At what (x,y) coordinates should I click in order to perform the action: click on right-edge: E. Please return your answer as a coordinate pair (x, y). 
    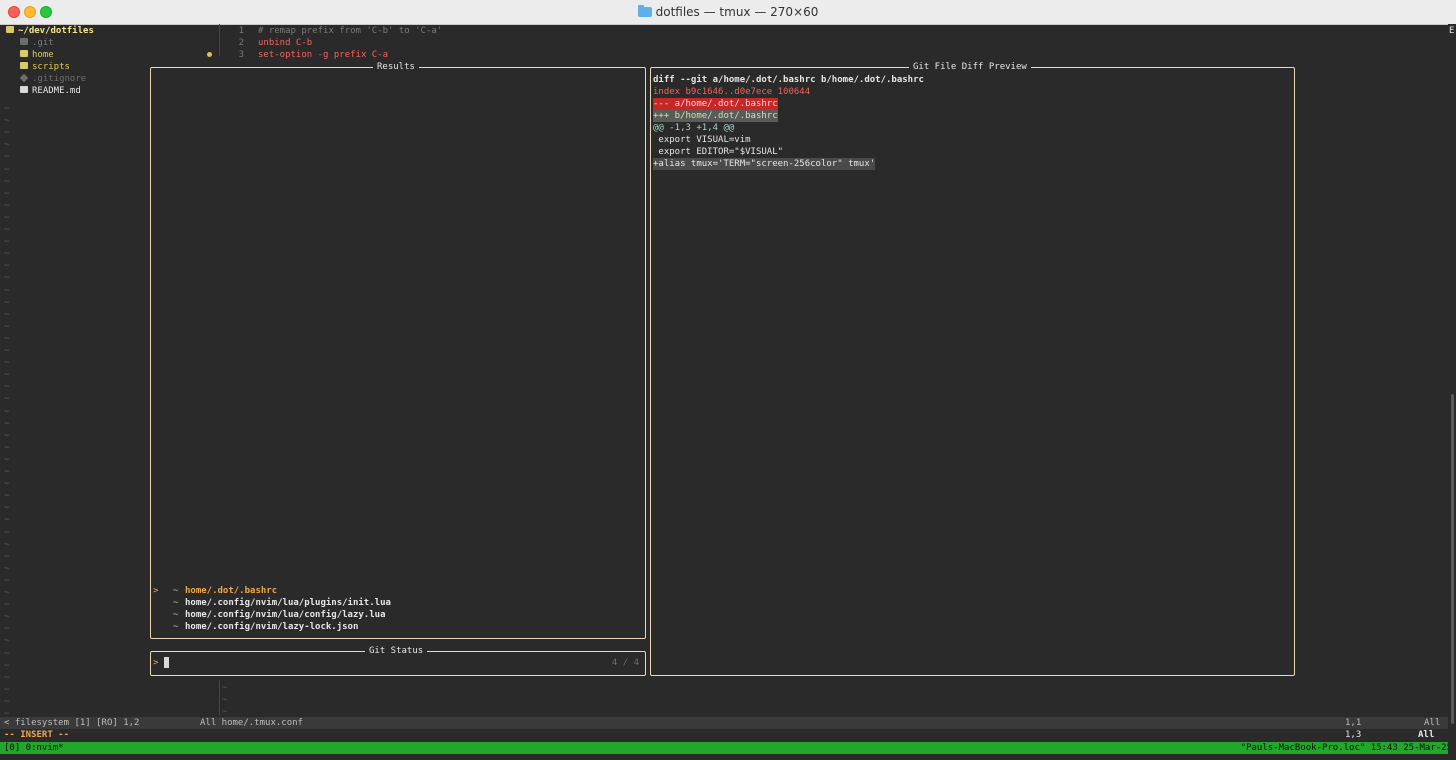
    Looking at the image, I should click on (1452, 392).